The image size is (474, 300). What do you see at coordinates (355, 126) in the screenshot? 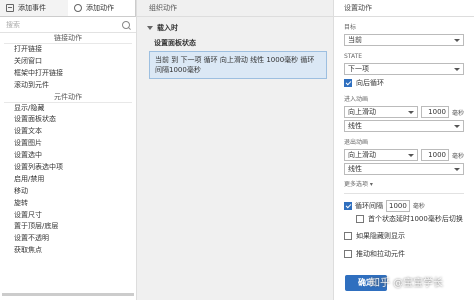
I see `enter-easing-value: 线性` at bounding box center [355, 126].